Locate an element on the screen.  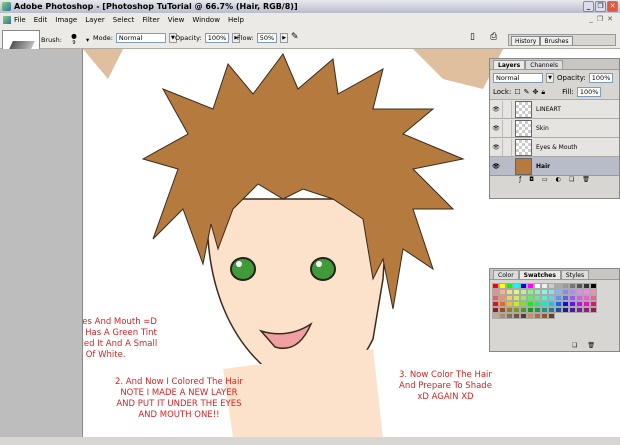
layer-style-icon: ƒ is located at coordinates (520, 180).